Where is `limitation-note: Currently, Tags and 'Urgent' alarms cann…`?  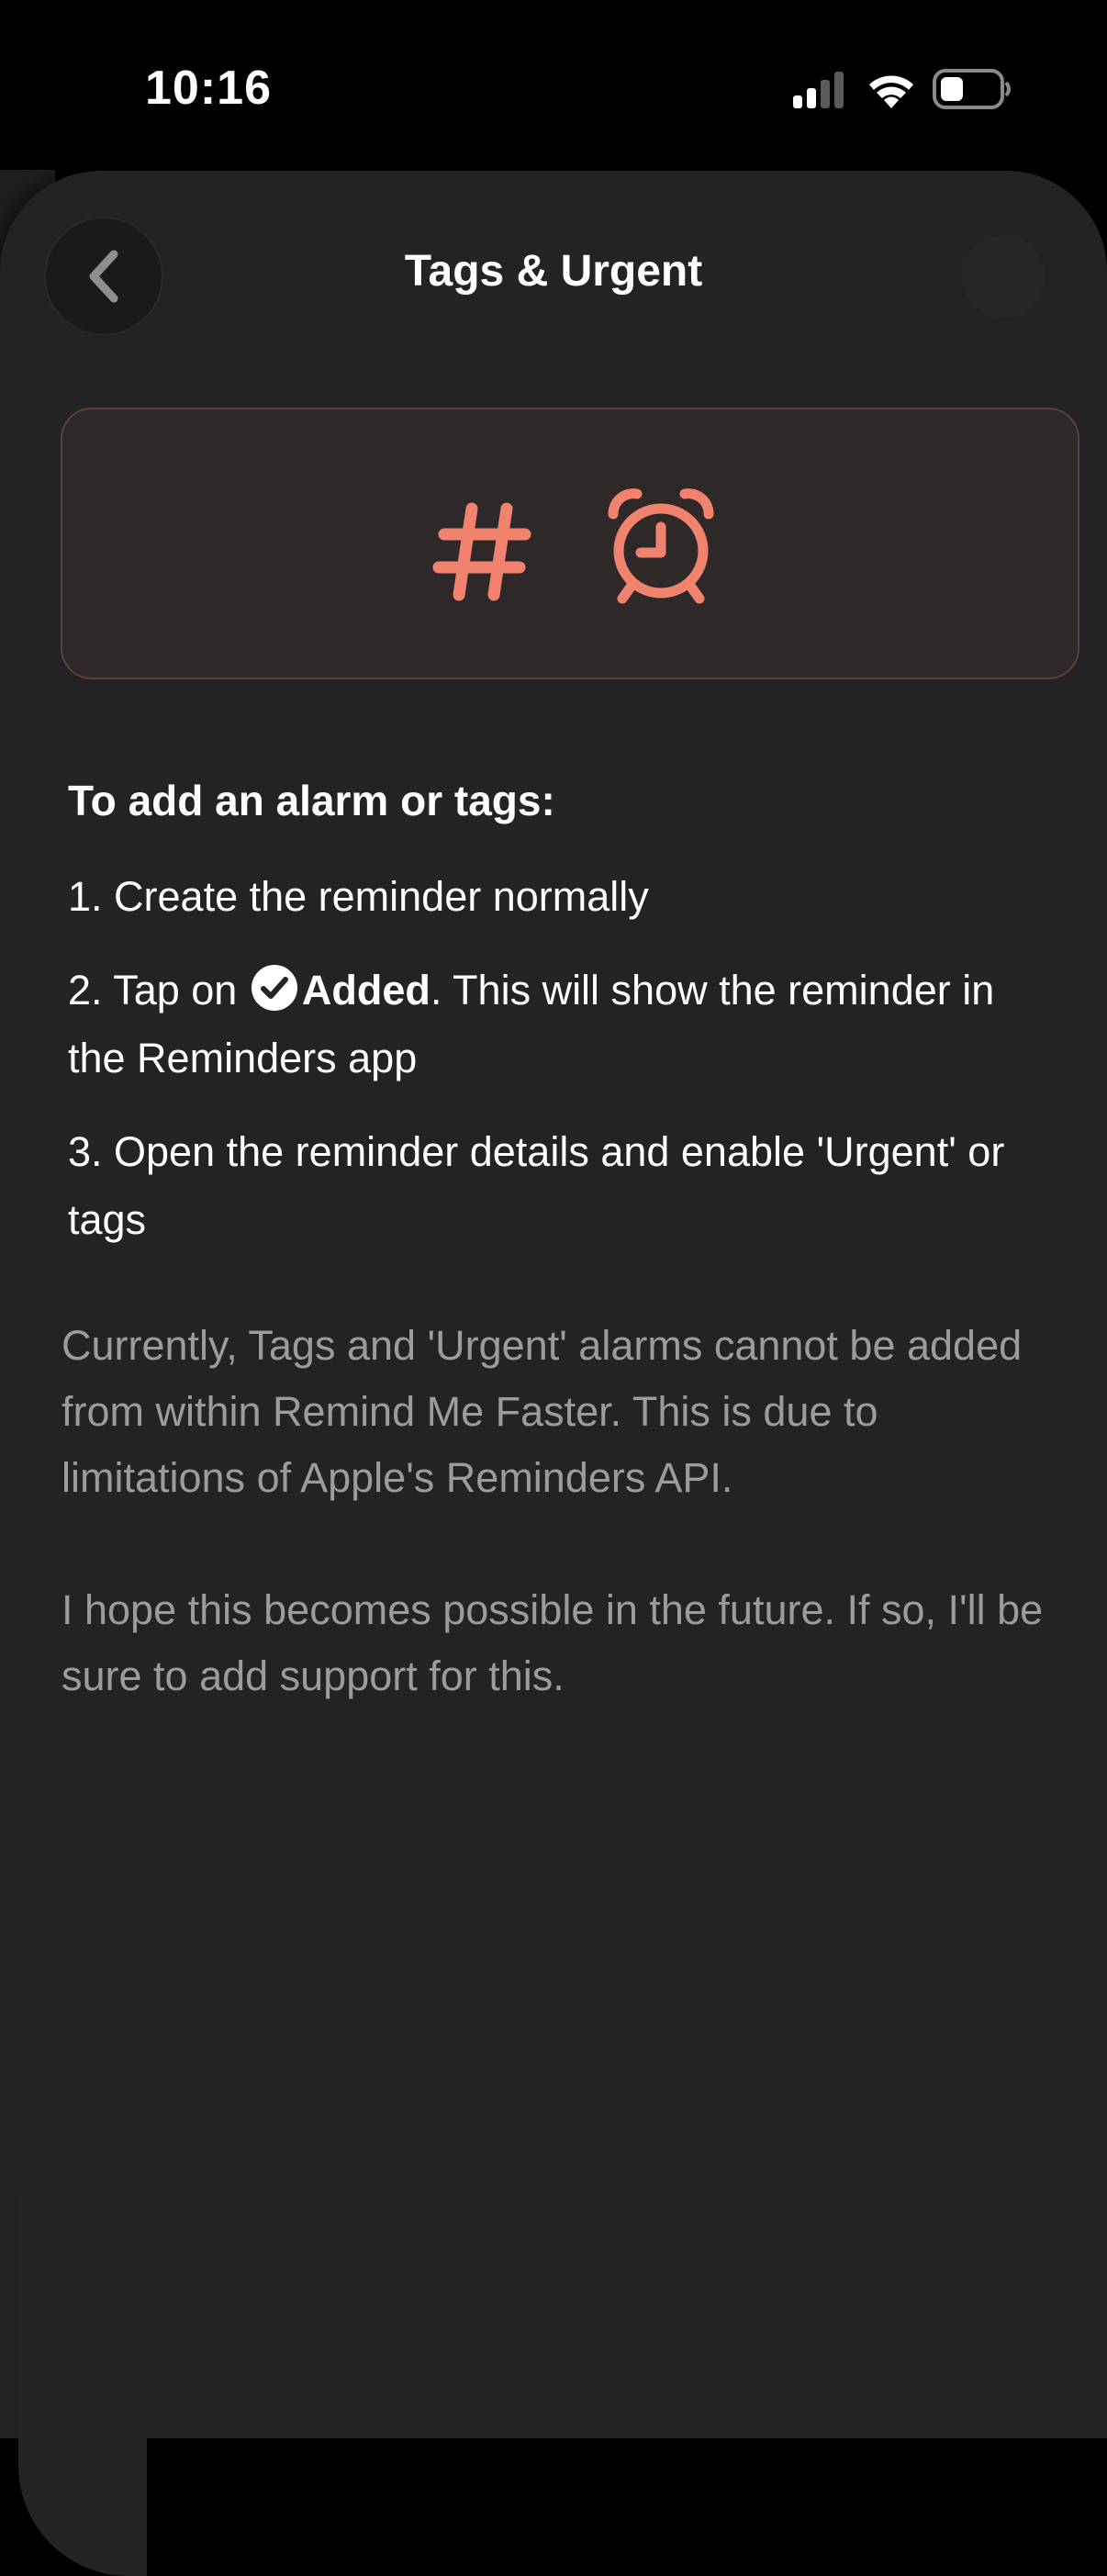
limitation-note: Currently, Tags and 'Urgent' alarms cann… is located at coordinates (542, 1411).